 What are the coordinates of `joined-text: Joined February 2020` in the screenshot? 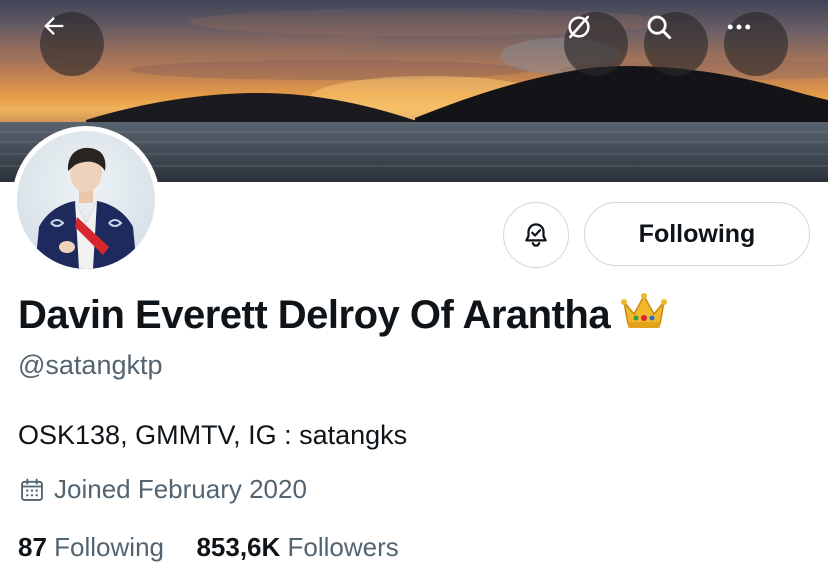 It's located at (180, 489).